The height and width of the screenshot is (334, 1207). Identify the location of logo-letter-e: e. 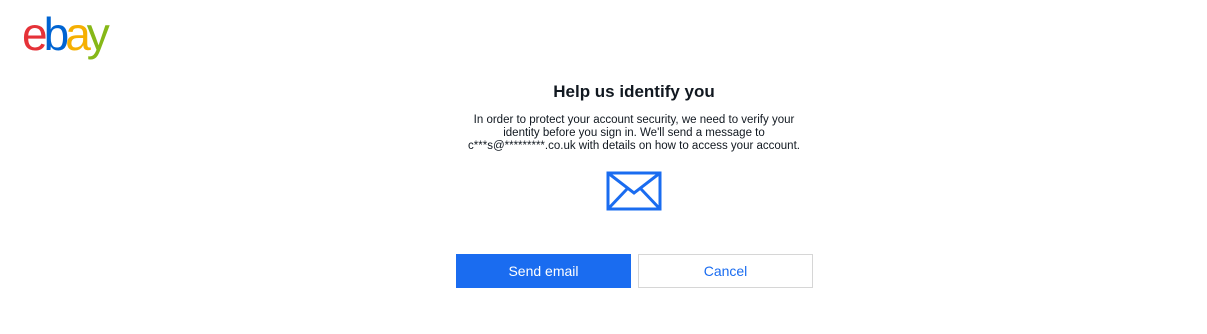
(35, 34).